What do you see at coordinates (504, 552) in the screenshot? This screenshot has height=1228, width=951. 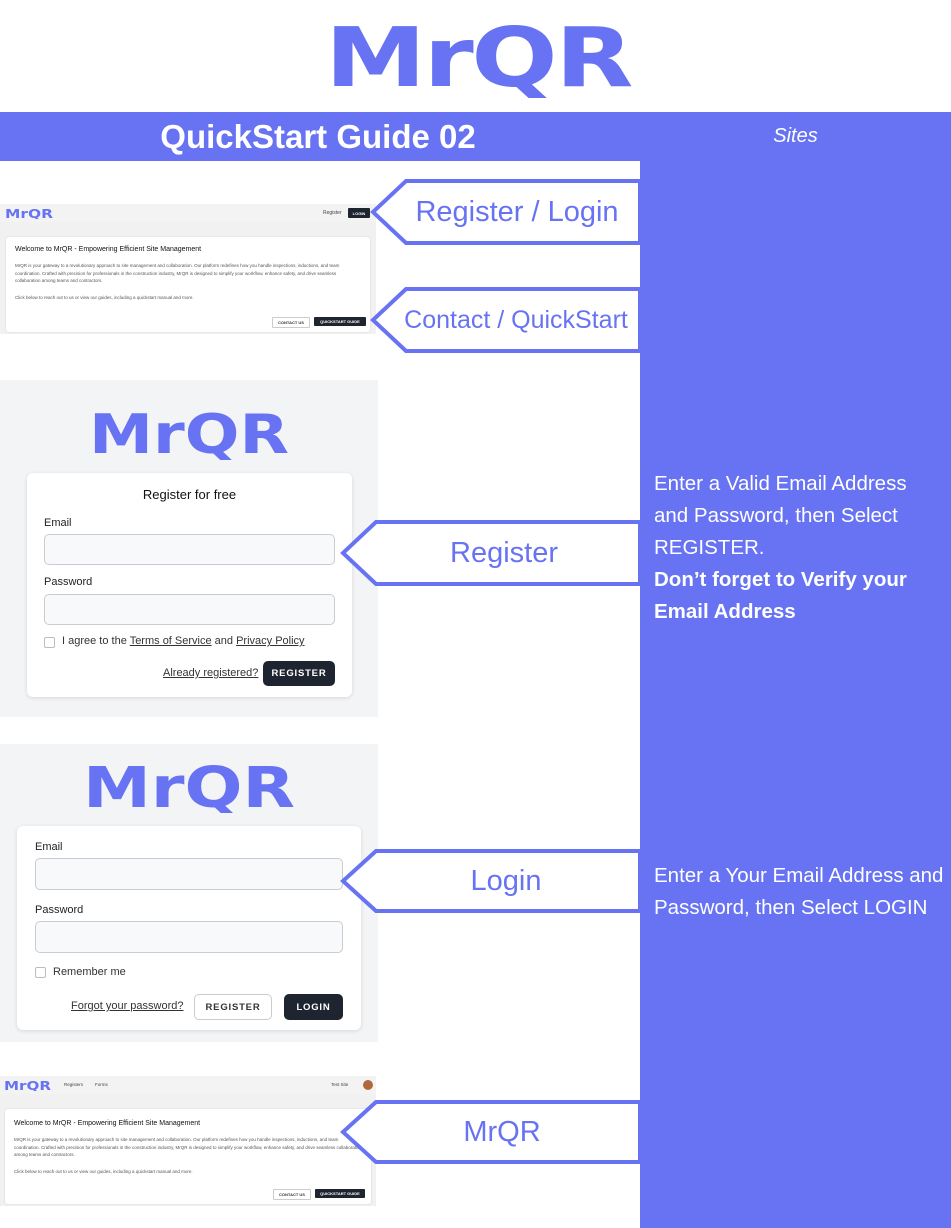 I see `register-callout-label: Register` at bounding box center [504, 552].